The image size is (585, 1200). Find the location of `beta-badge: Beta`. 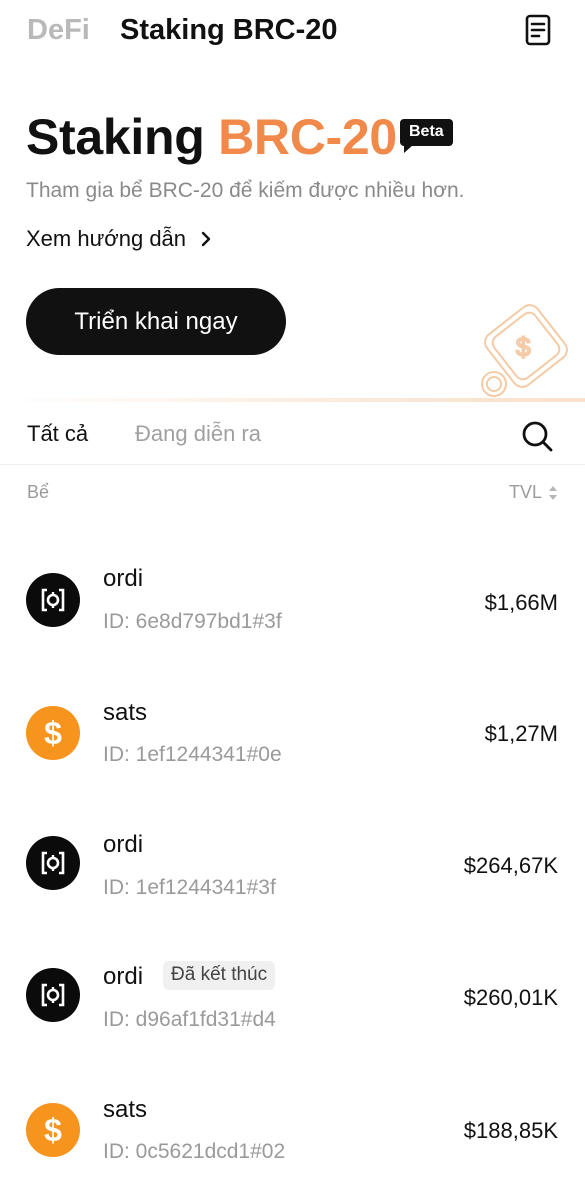

beta-badge: Beta is located at coordinates (426, 136).